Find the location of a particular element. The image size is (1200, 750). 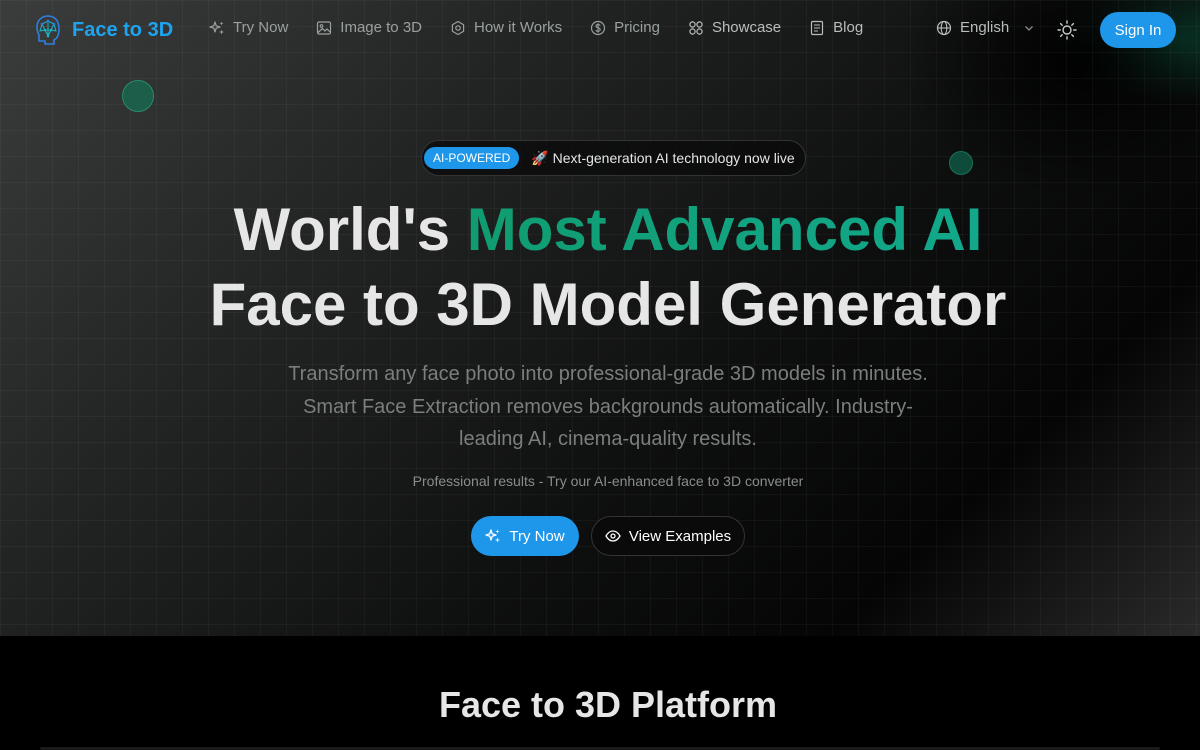

nav-item-blog: Blog is located at coordinates (836, 27).